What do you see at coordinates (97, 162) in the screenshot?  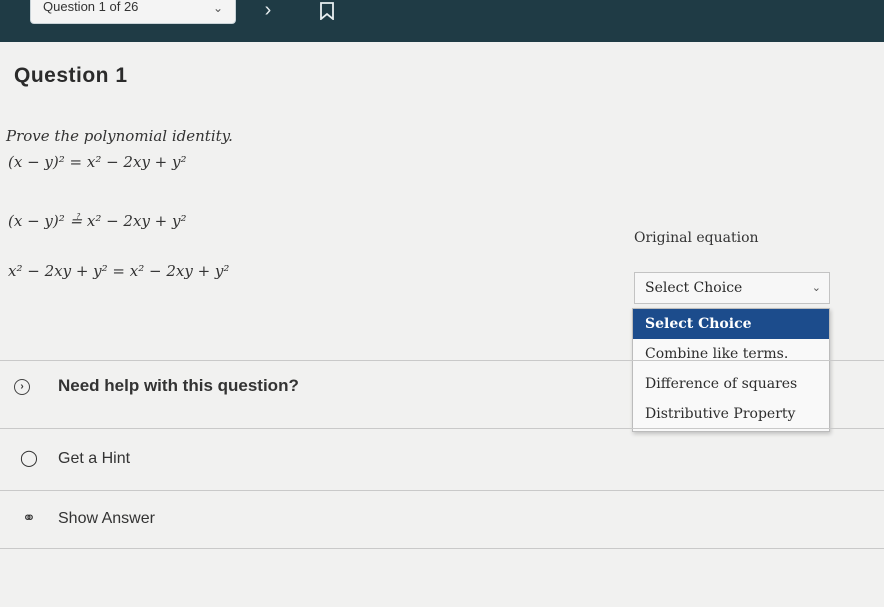 I see `identity-equation: (x − y)² = x² − 2xy + y²` at bounding box center [97, 162].